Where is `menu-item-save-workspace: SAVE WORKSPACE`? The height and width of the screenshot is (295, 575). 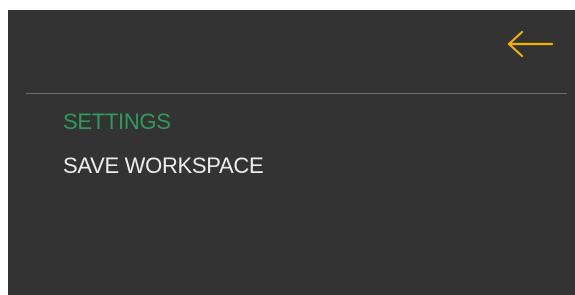 menu-item-save-workspace: SAVE WORKSPACE is located at coordinates (163, 166).